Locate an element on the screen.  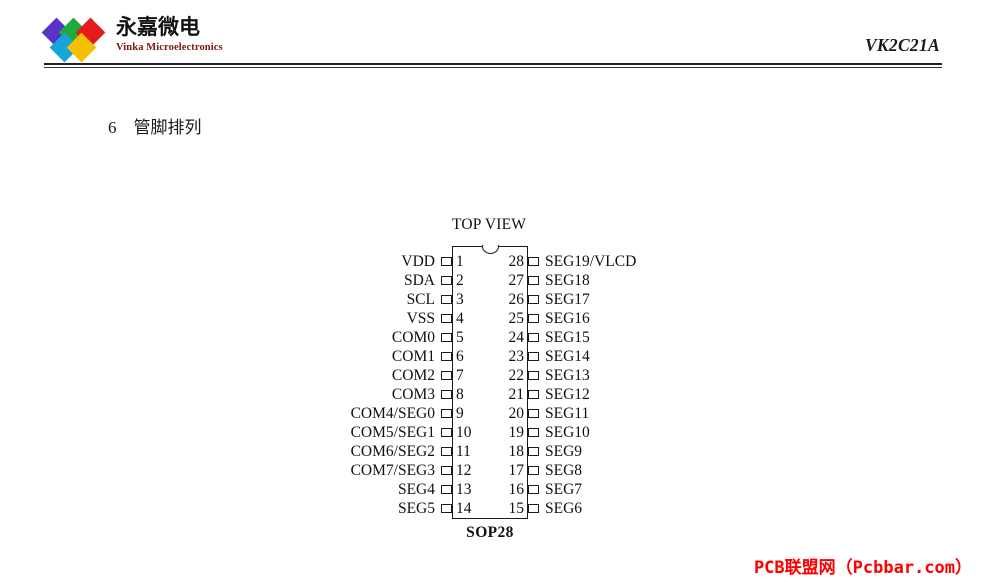
pin-name-label: SEG18 is located at coordinates (567, 280).